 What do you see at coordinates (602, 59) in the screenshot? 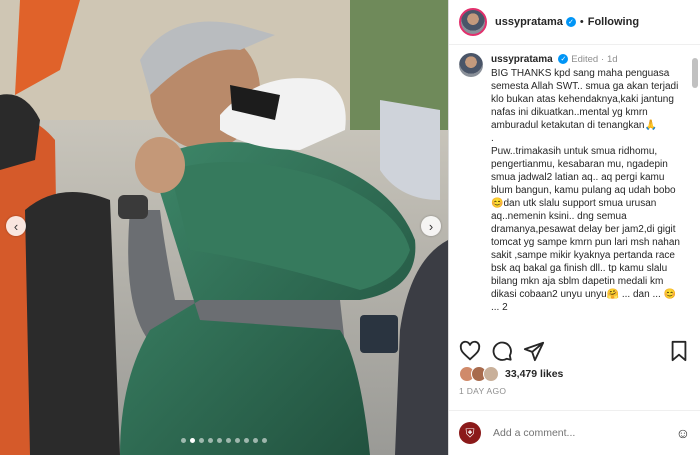
I see `caption-meta-sep: ·` at bounding box center [602, 59].